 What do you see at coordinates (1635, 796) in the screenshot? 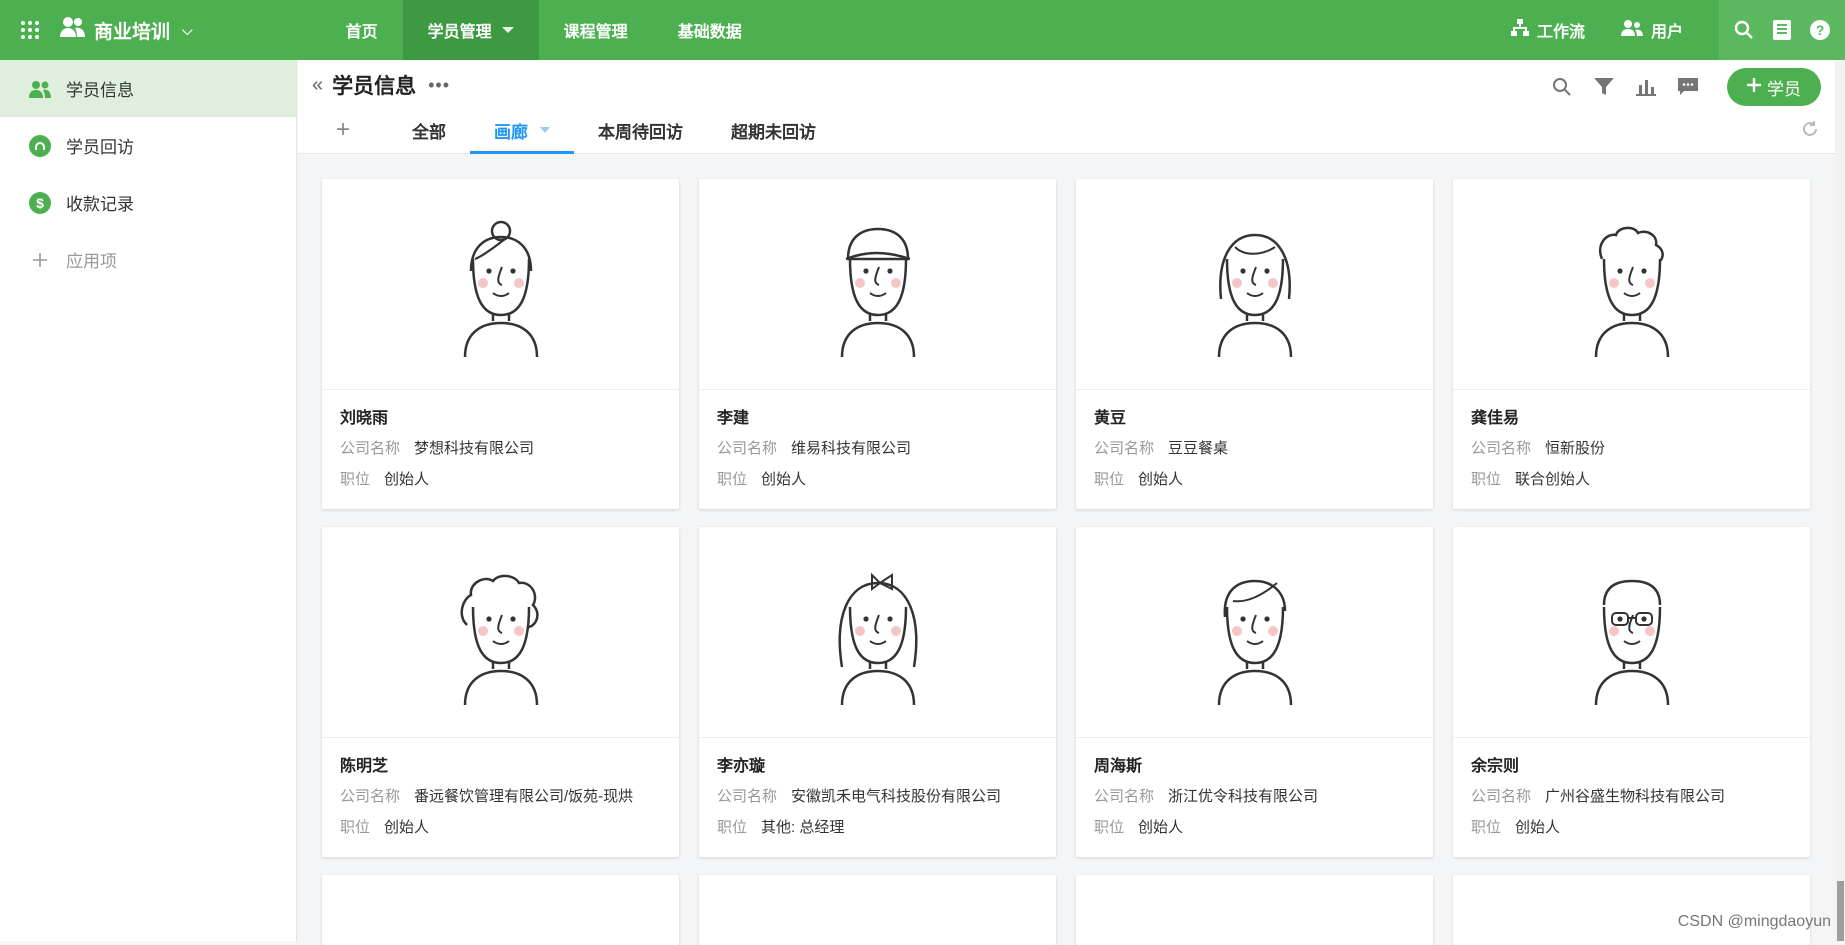
I see `company-value: 广州谷盛生物科技有限公司` at bounding box center [1635, 796].